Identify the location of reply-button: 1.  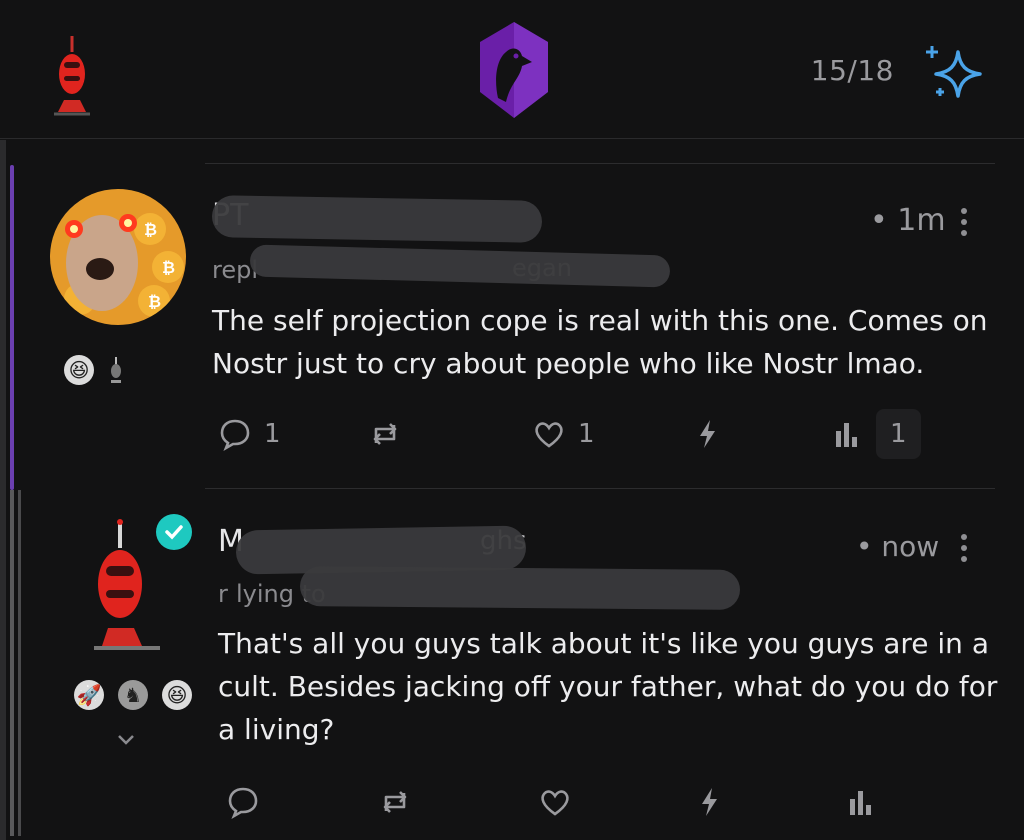
(249, 434).